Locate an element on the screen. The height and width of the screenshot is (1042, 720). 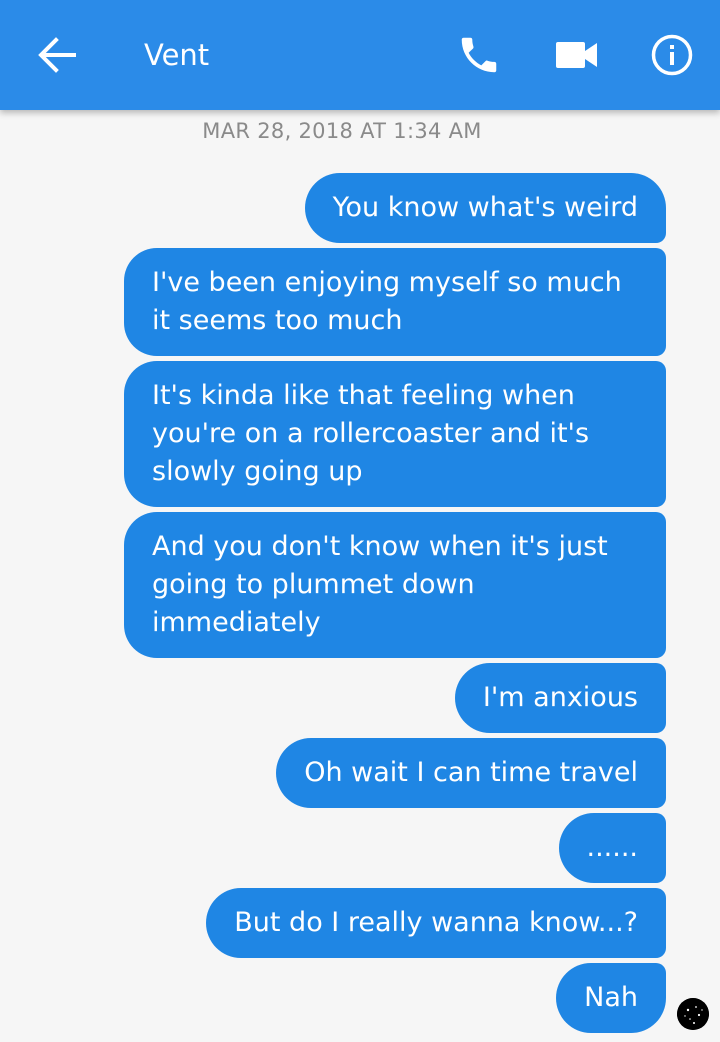
avatar-image-icon is located at coordinates (693, 1014).